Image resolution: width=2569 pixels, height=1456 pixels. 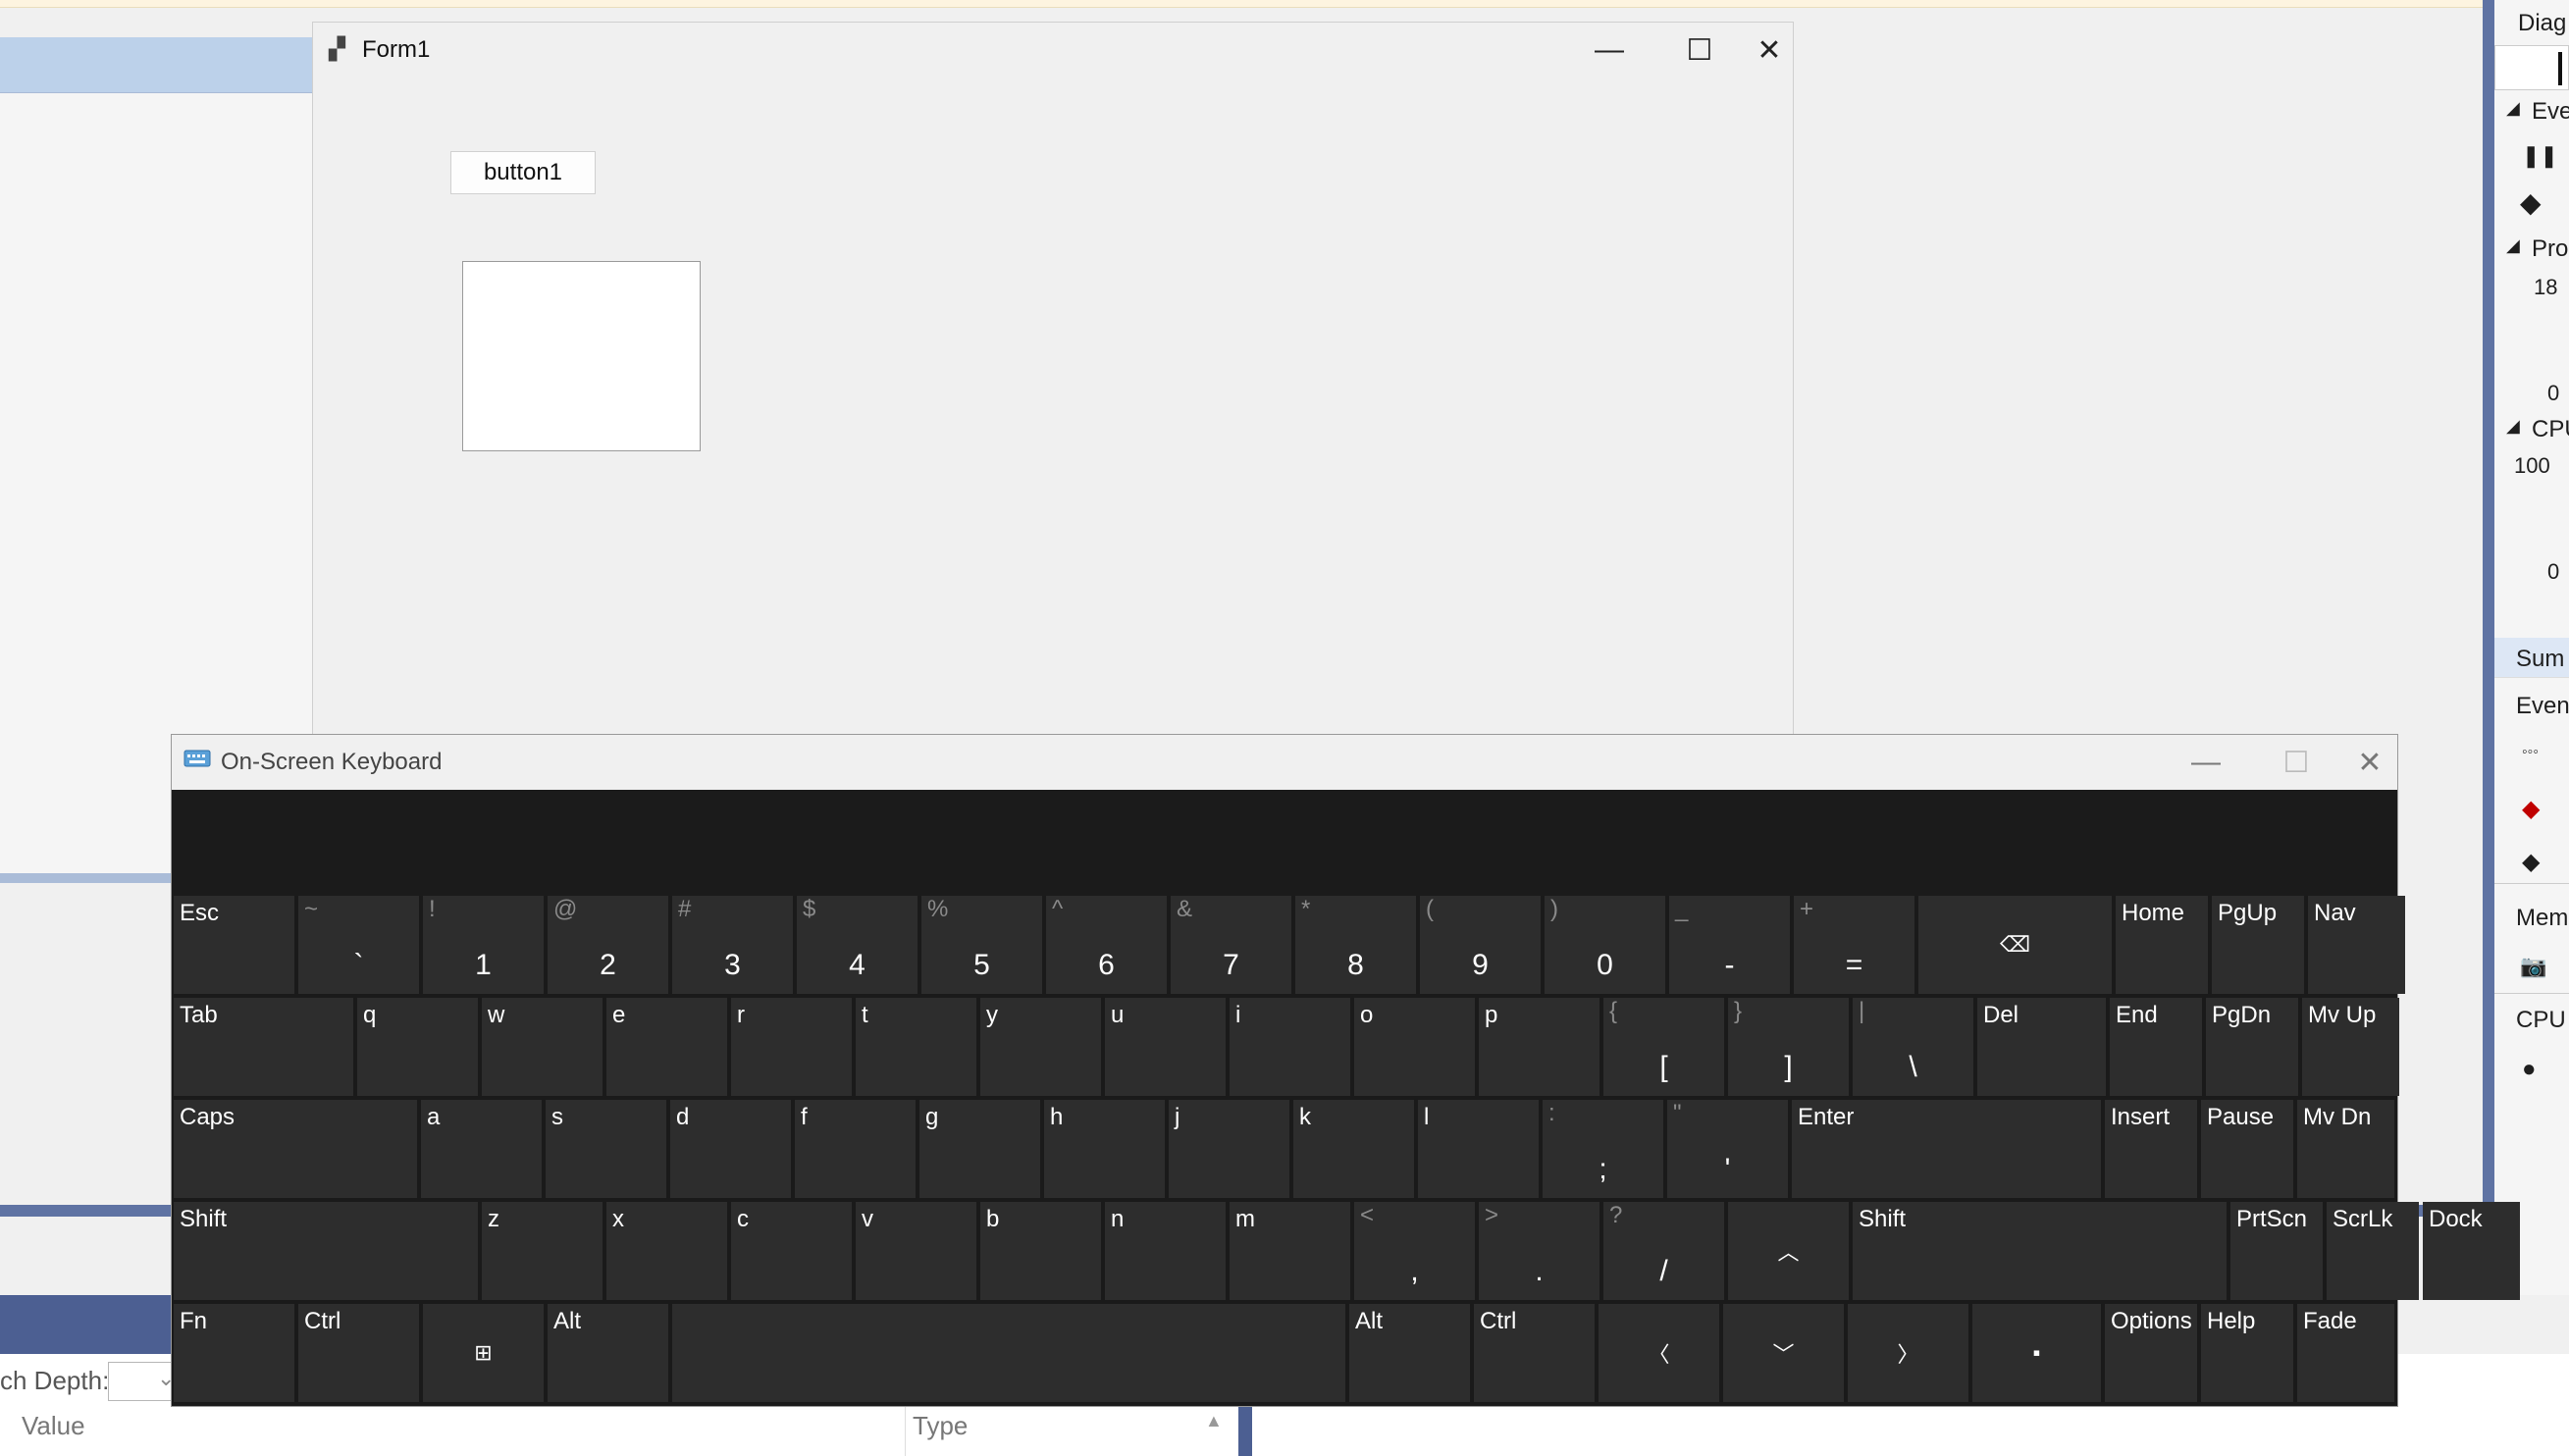 What do you see at coordinates (1040, 1047) in the screenshot?
I see `key-y: y` at bounding box center [1040, 1047].